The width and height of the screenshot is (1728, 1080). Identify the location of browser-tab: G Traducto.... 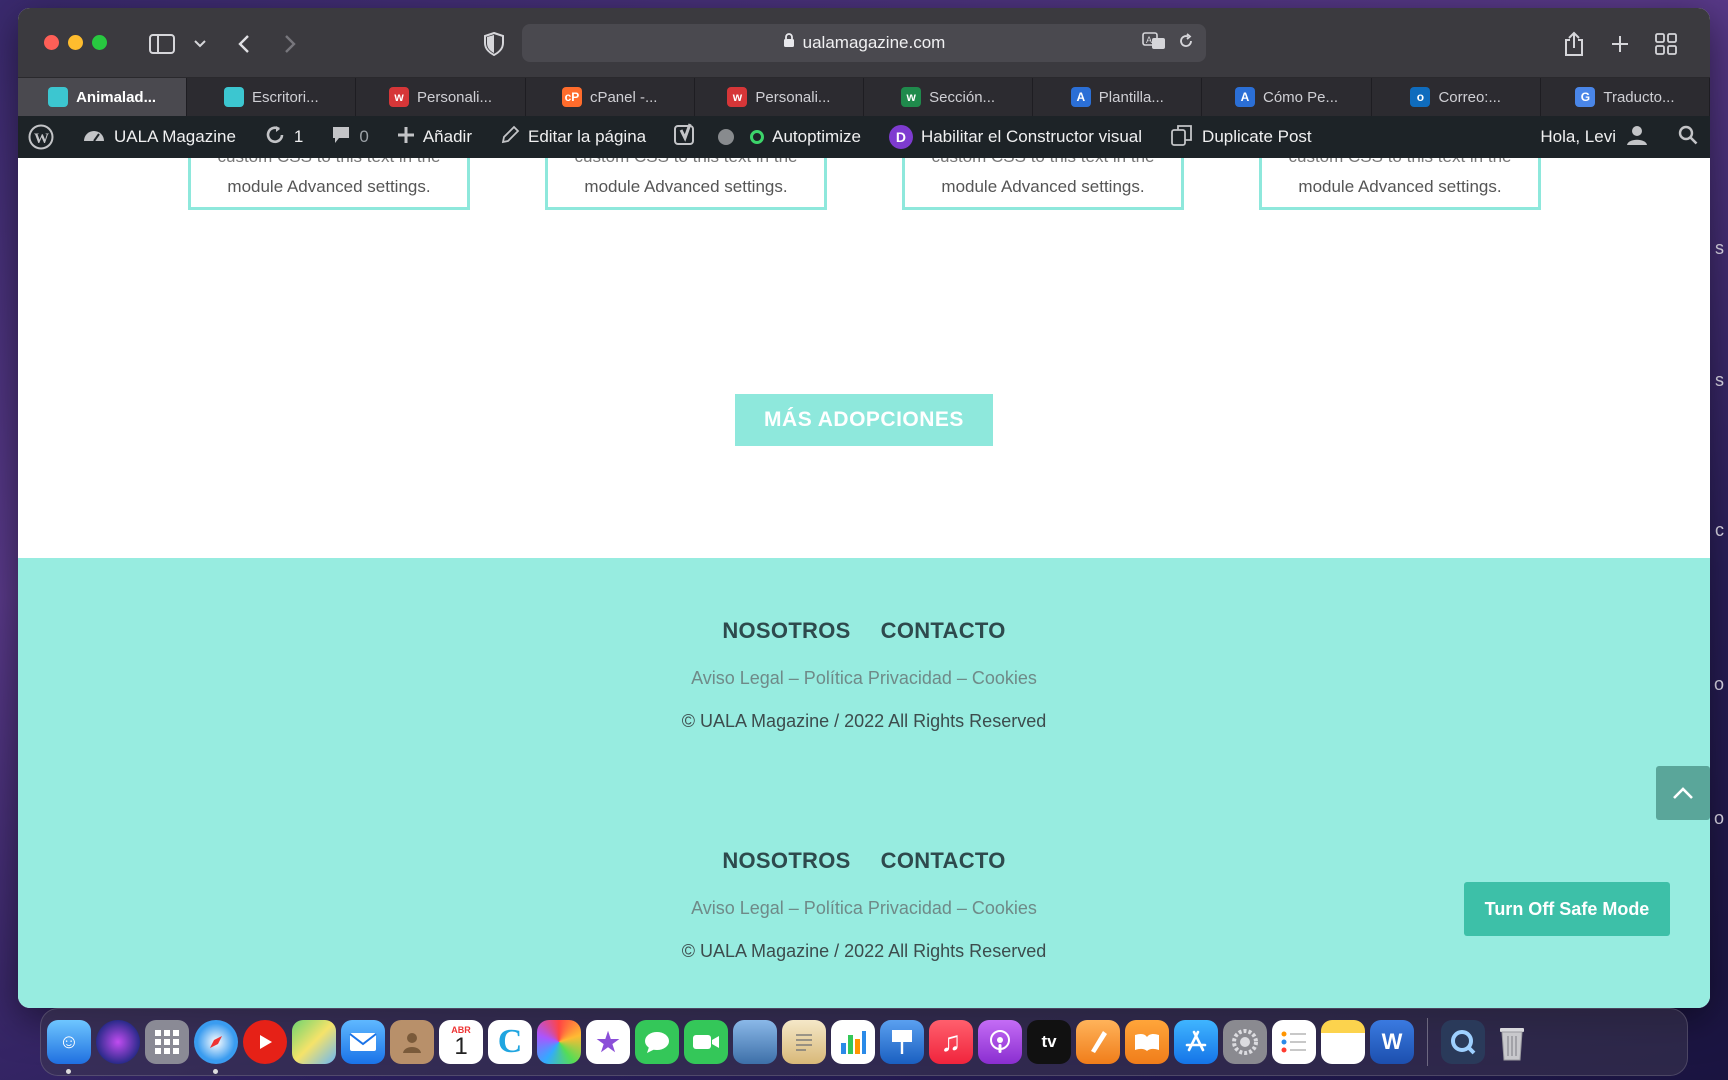
(1625, 97).